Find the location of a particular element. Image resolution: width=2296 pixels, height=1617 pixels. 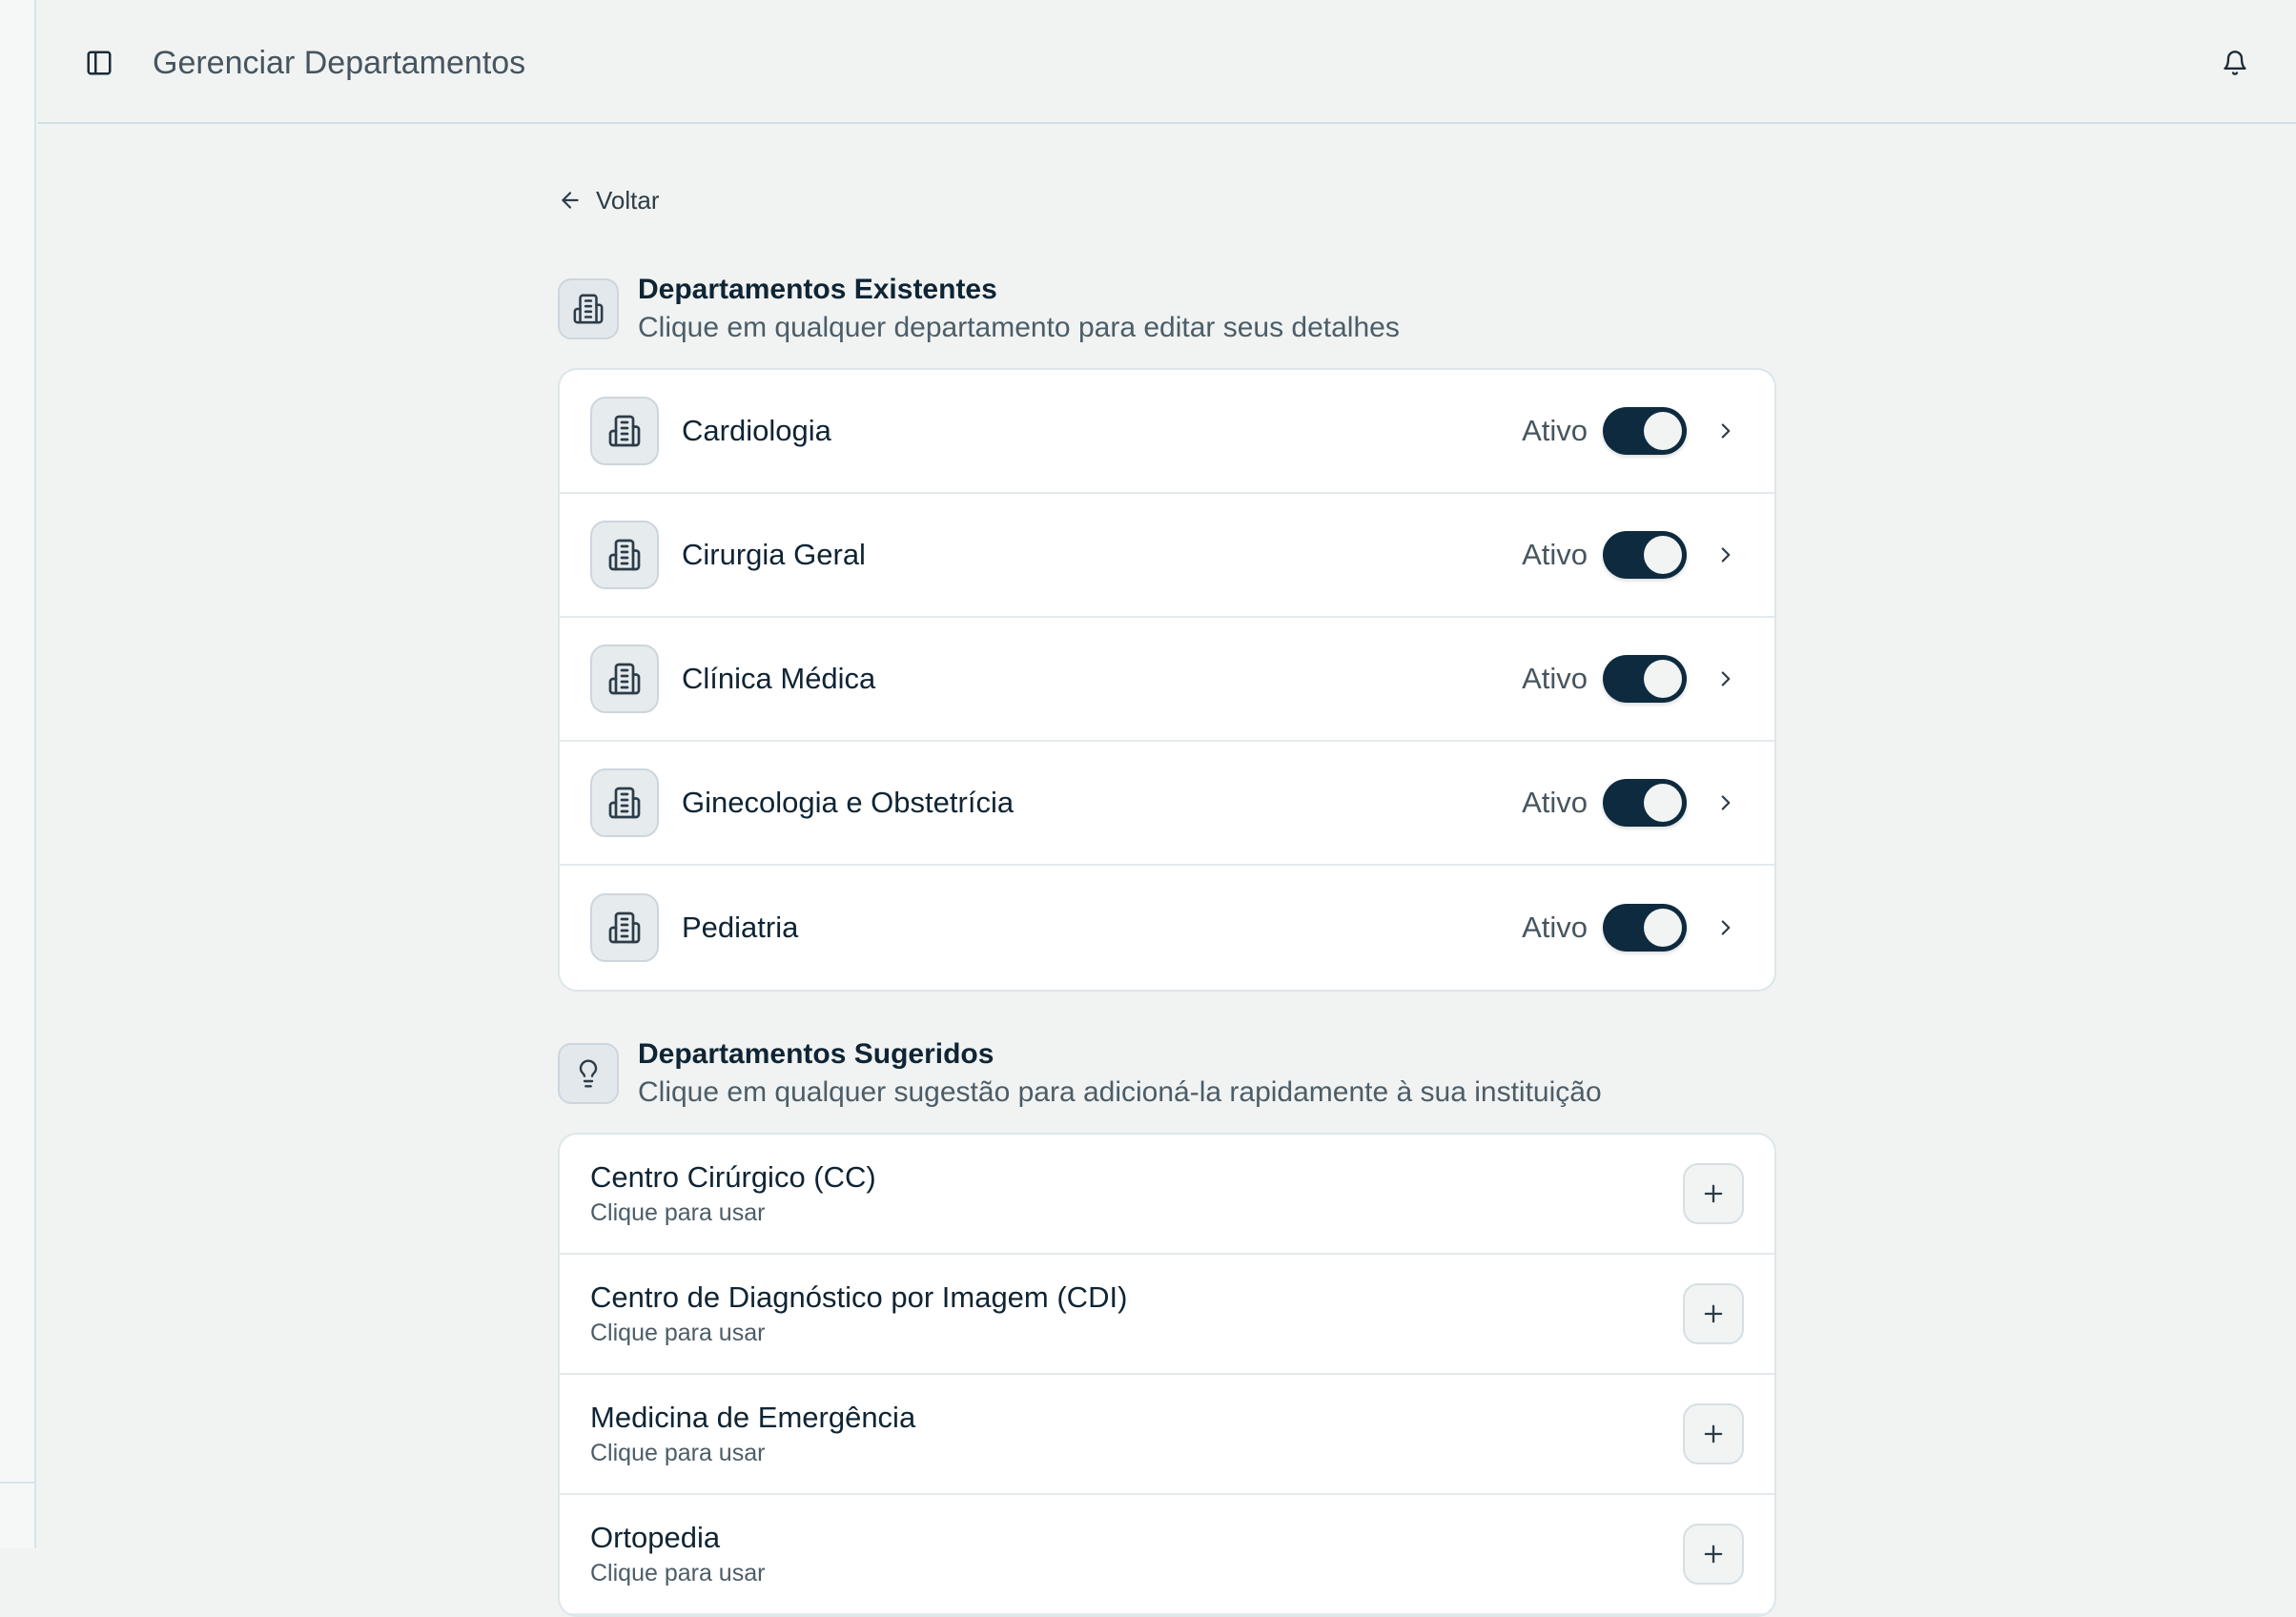

department-name: Clínica Médica is located at coordinates (779, 678).